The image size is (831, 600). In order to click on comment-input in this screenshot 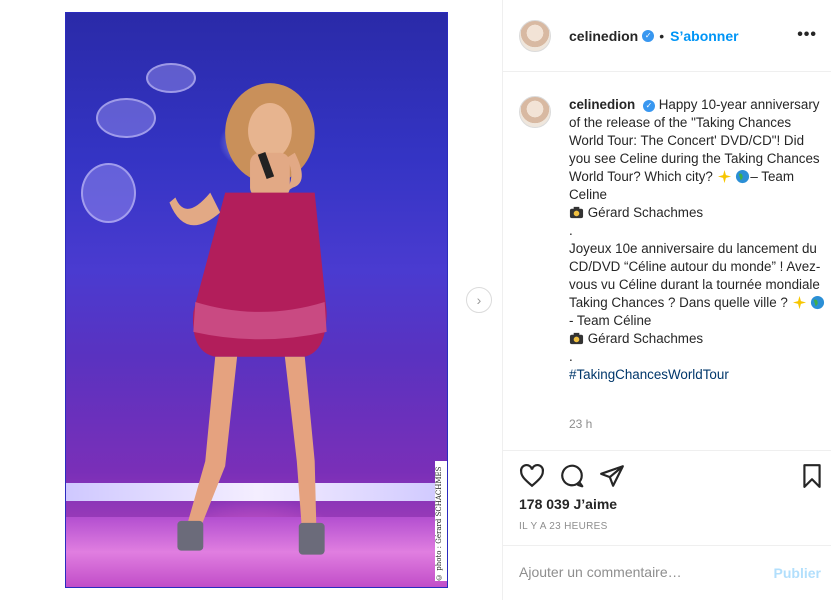, I will do `click(639, 572)`.